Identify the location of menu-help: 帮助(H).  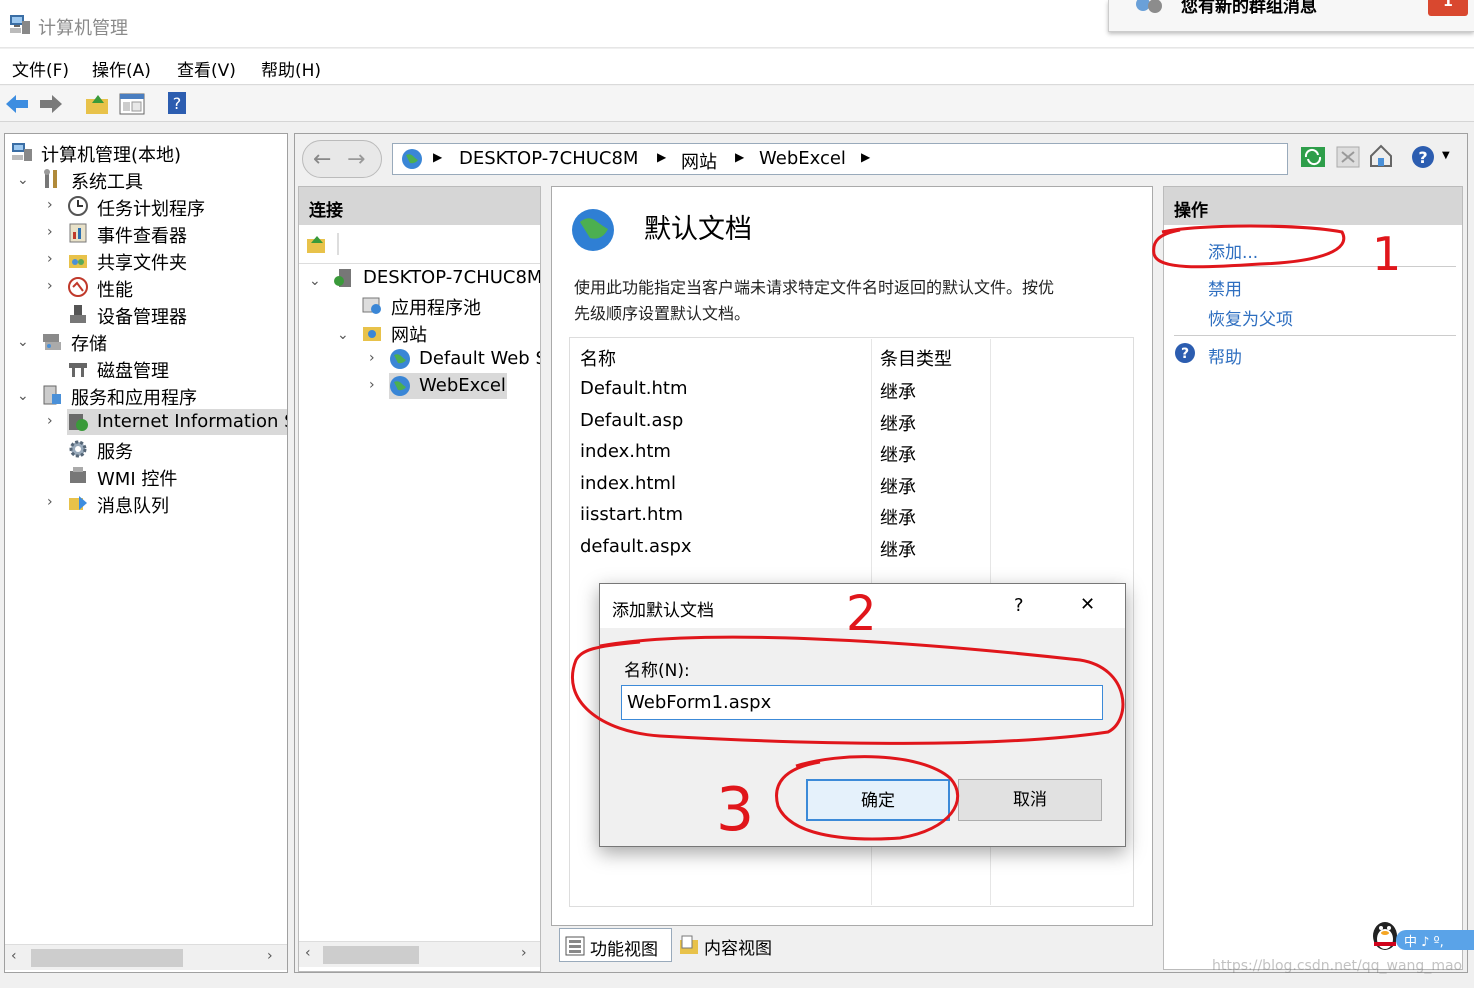
(291, 68).